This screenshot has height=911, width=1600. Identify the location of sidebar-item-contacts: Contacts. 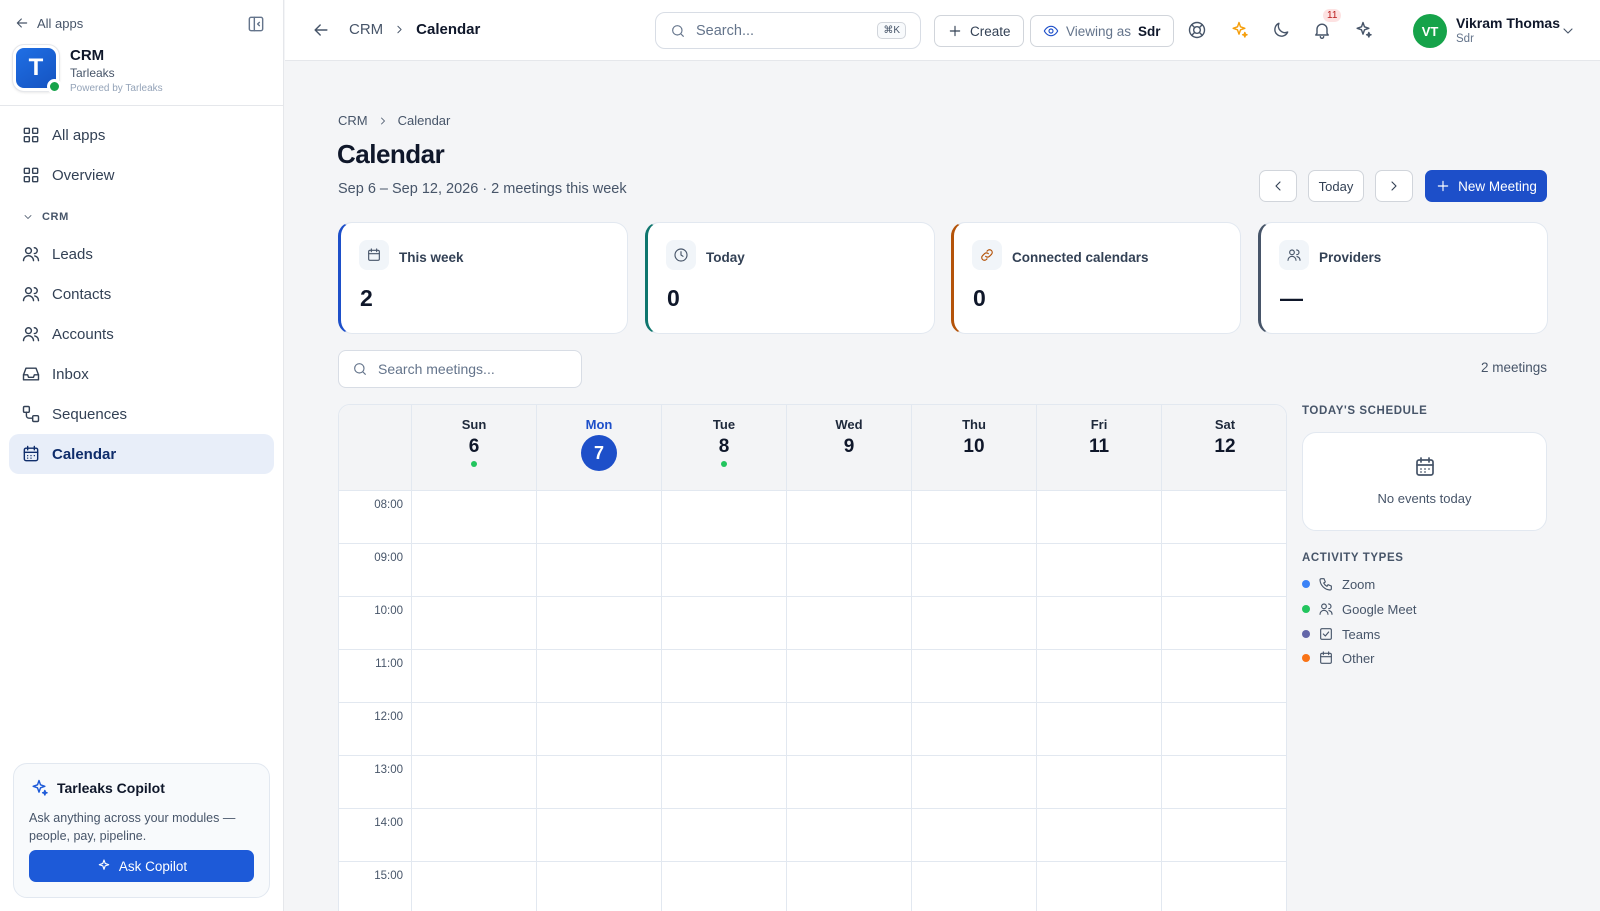
(141, 294).